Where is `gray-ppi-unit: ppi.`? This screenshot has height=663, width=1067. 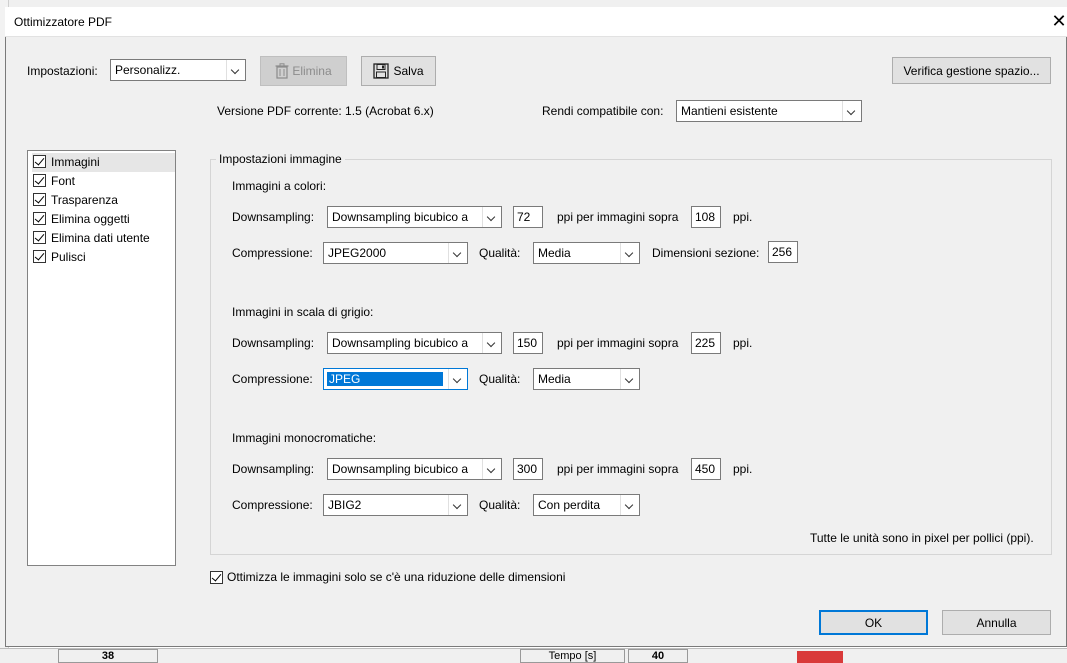 gray-ppi-unit: ppi. is located at coordinates (743, 343).